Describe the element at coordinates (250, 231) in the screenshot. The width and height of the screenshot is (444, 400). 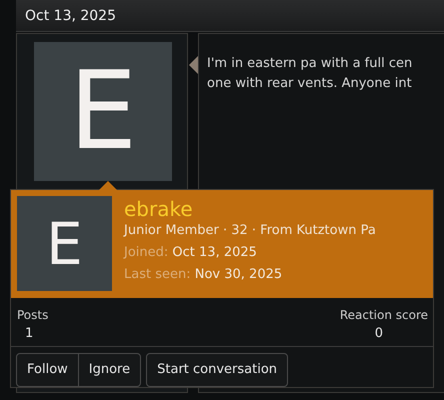
I see `member-info: Junior Member · 32 · From Kutztown Pa` at that location.